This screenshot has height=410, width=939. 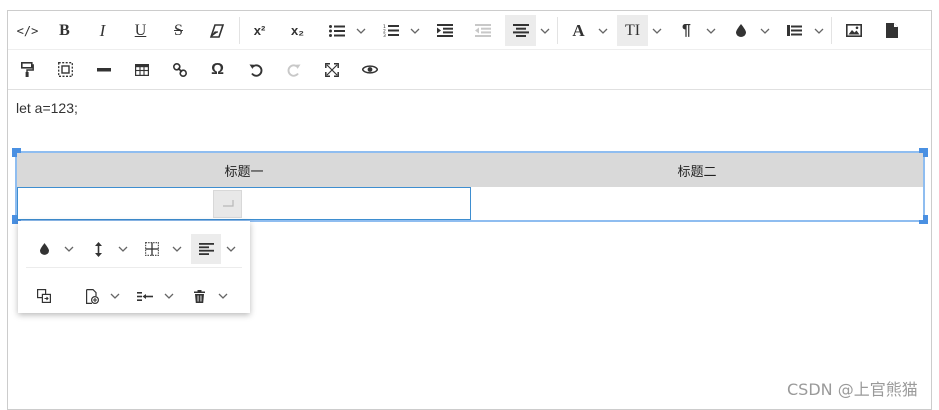 What do you see at coordinates (47, 108) in the screenshot?
I see `code-paragraph: let a=123;` at bounding box center [47, 108].